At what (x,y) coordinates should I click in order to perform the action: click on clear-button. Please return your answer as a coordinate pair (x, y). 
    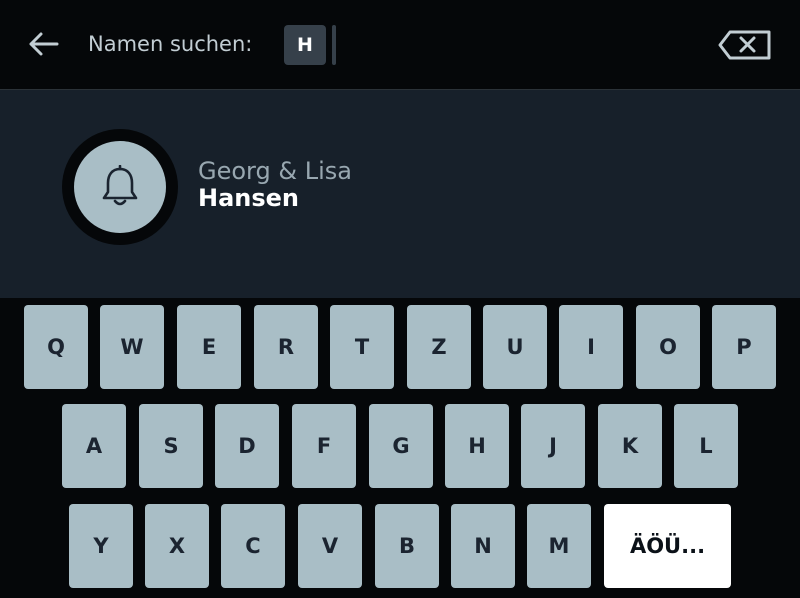
    Looking at the image, I should click on (745, 45).